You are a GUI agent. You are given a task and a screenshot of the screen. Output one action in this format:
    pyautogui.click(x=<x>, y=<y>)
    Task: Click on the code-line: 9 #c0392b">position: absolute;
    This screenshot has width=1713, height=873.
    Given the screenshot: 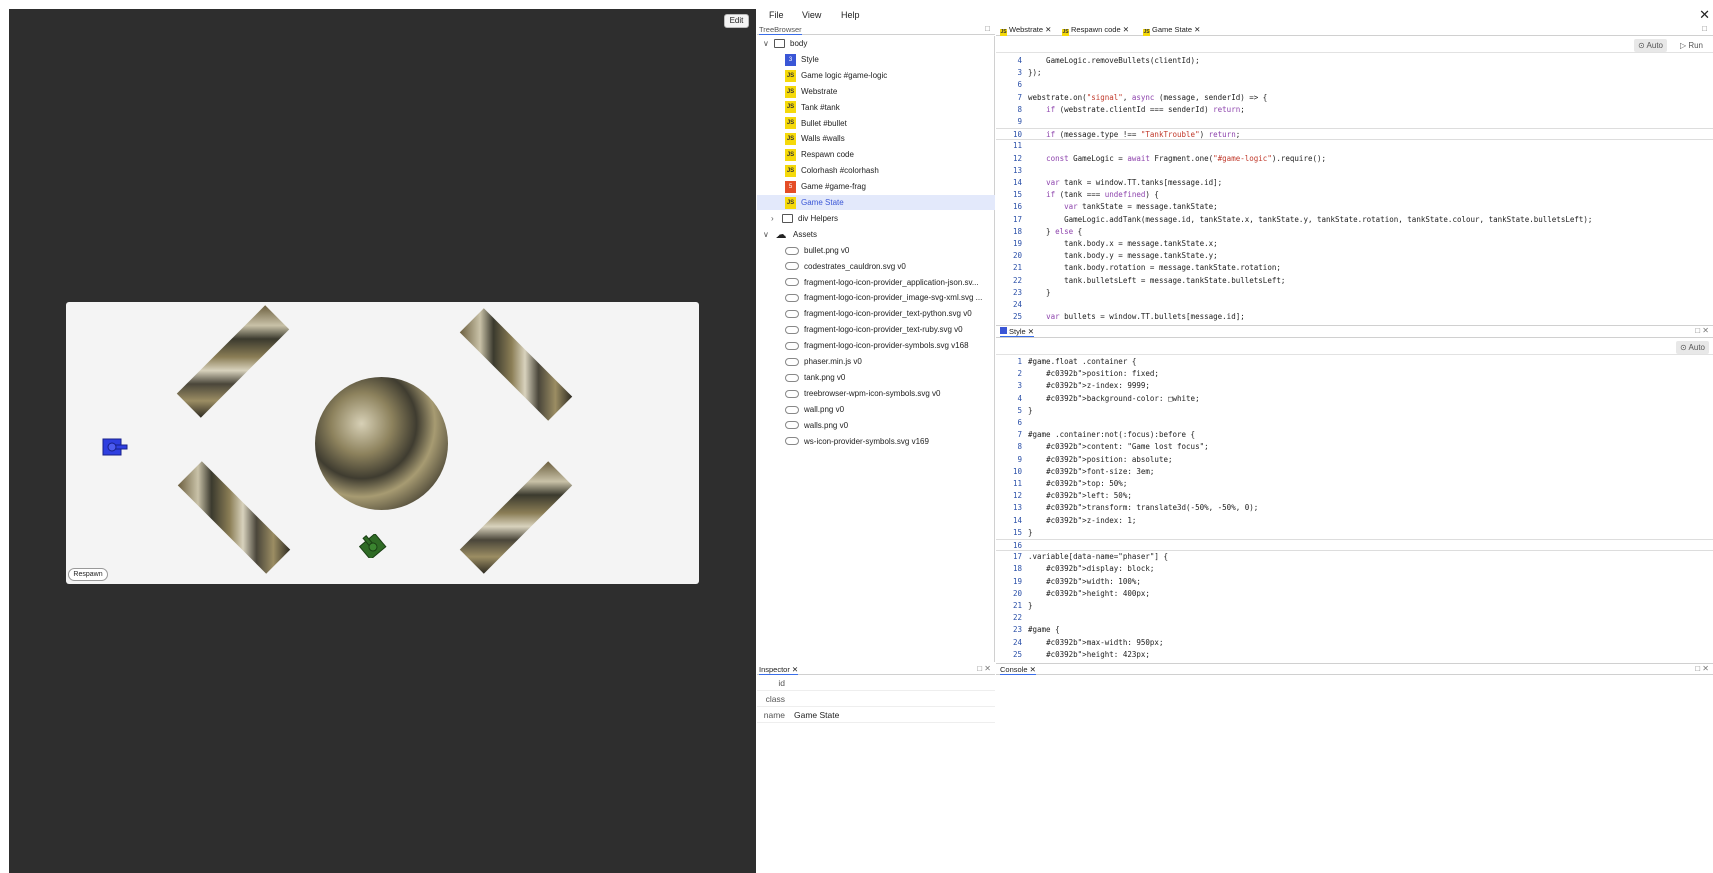 What is the action you would take?
    pyautogui.click(x=1354, y=460)
    